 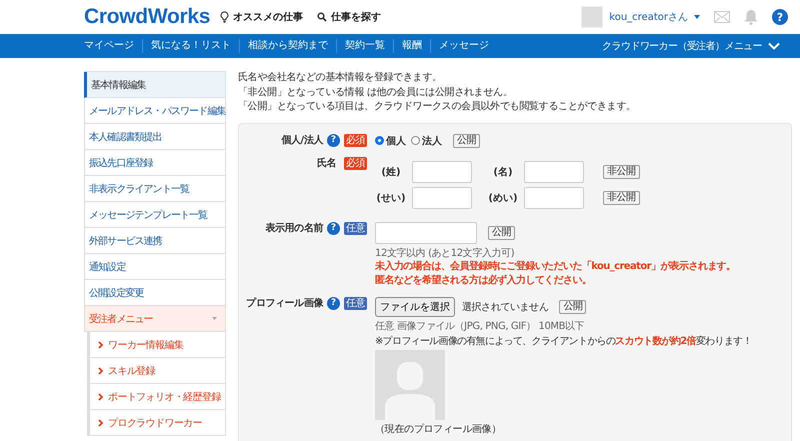 What do you see at coordinates (155, 163) in the screenshot?
I see `sidebar-item: 振込先口座登録` at bounding box center [155, 163].